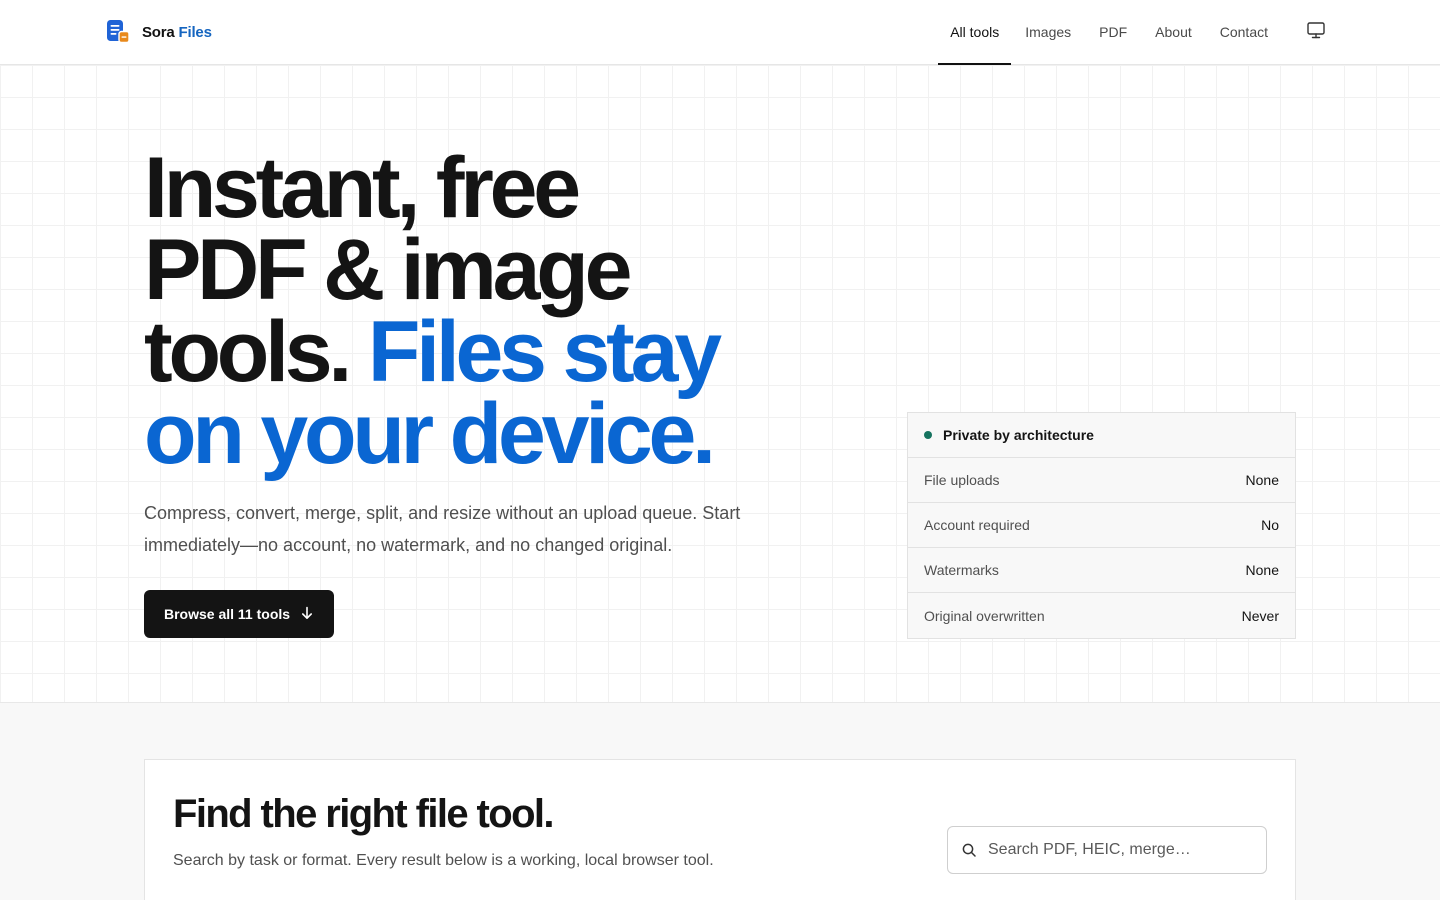 The width and height of the screenshot is (1440, 900). I want to click on privacy-row-original-overwritten: Original overwritten Never, so click(1101, 615).